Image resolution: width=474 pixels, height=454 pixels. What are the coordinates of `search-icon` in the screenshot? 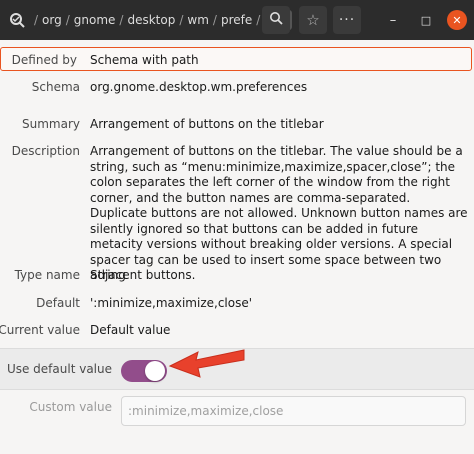 It's located at (276, 20).